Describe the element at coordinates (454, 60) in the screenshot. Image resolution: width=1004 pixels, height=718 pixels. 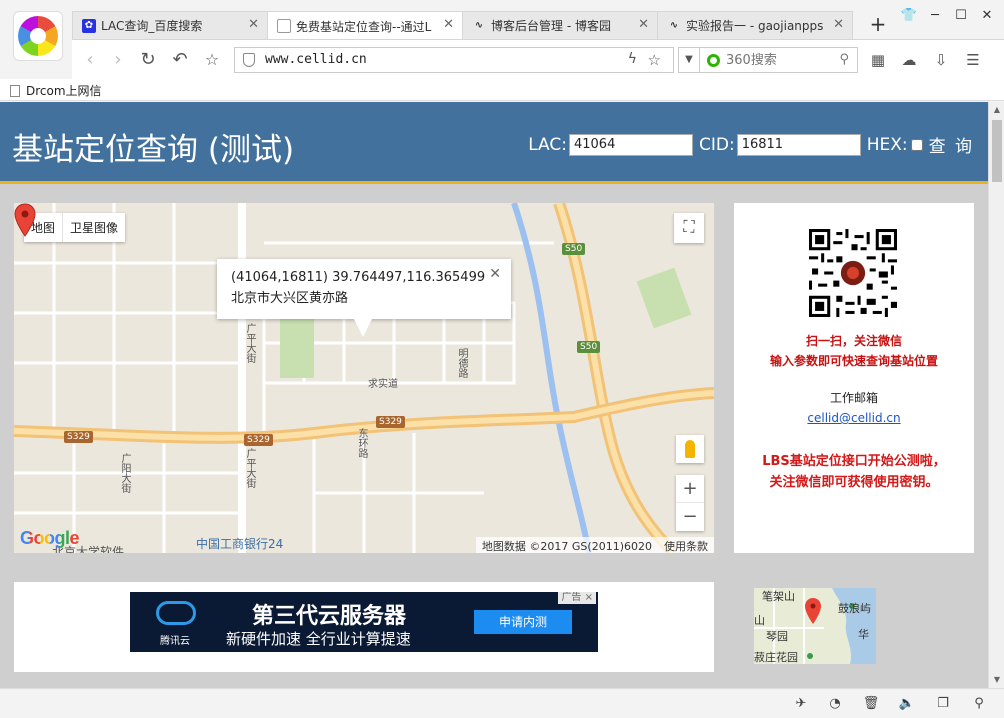
I see `address-bar: www.cellid.cn ϟ ☆` at that location.